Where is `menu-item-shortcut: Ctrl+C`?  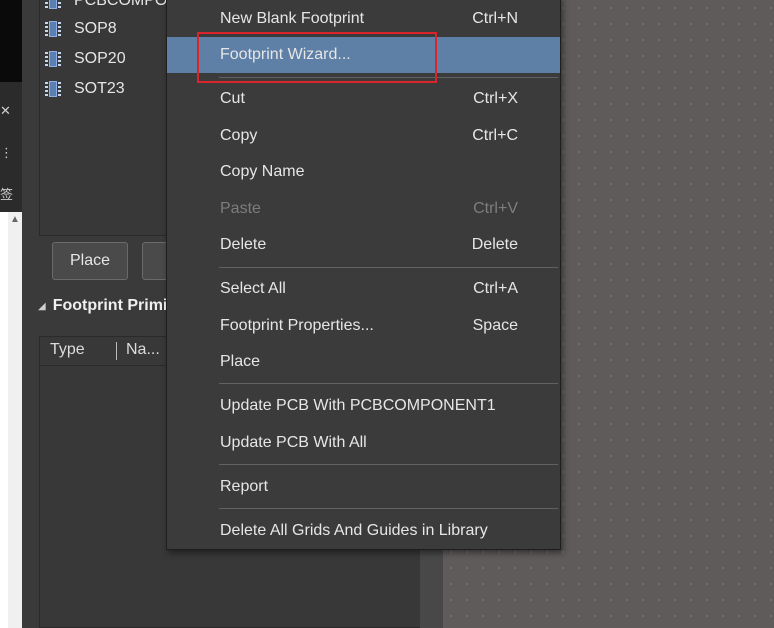
menu-item-shortcut: Ctrl+C is located at coordinates (495, 135).